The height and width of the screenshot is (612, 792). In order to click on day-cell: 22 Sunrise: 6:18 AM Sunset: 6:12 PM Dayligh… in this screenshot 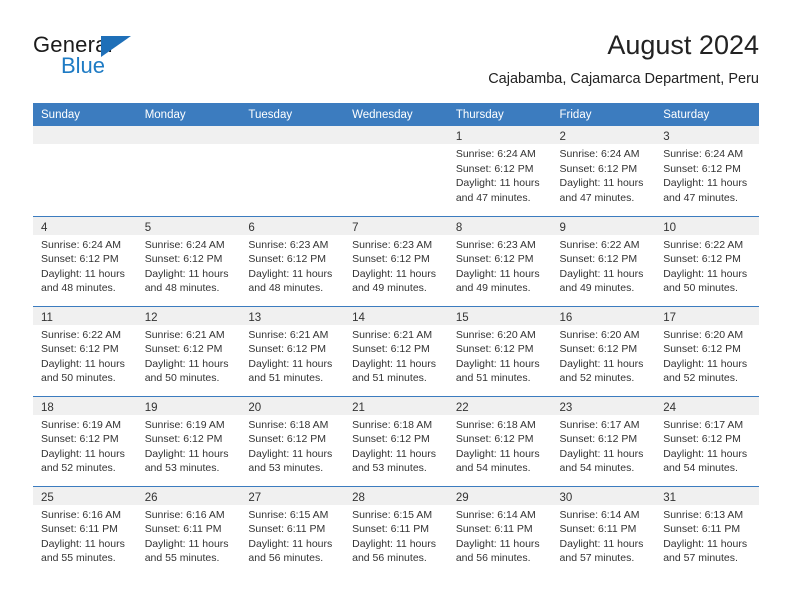, I will do `click(499, 440)`.